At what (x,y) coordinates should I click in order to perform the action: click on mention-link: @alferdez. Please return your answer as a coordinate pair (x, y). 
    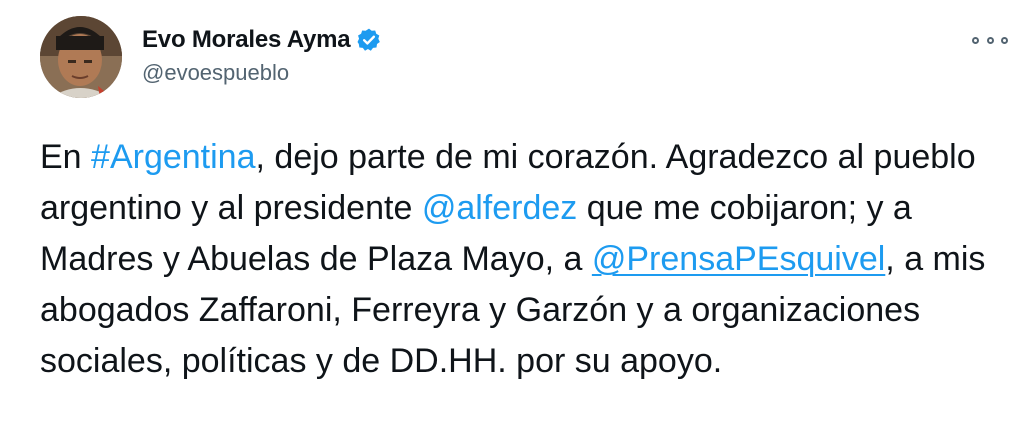
    Looking at the image, I should click on (499, 208).